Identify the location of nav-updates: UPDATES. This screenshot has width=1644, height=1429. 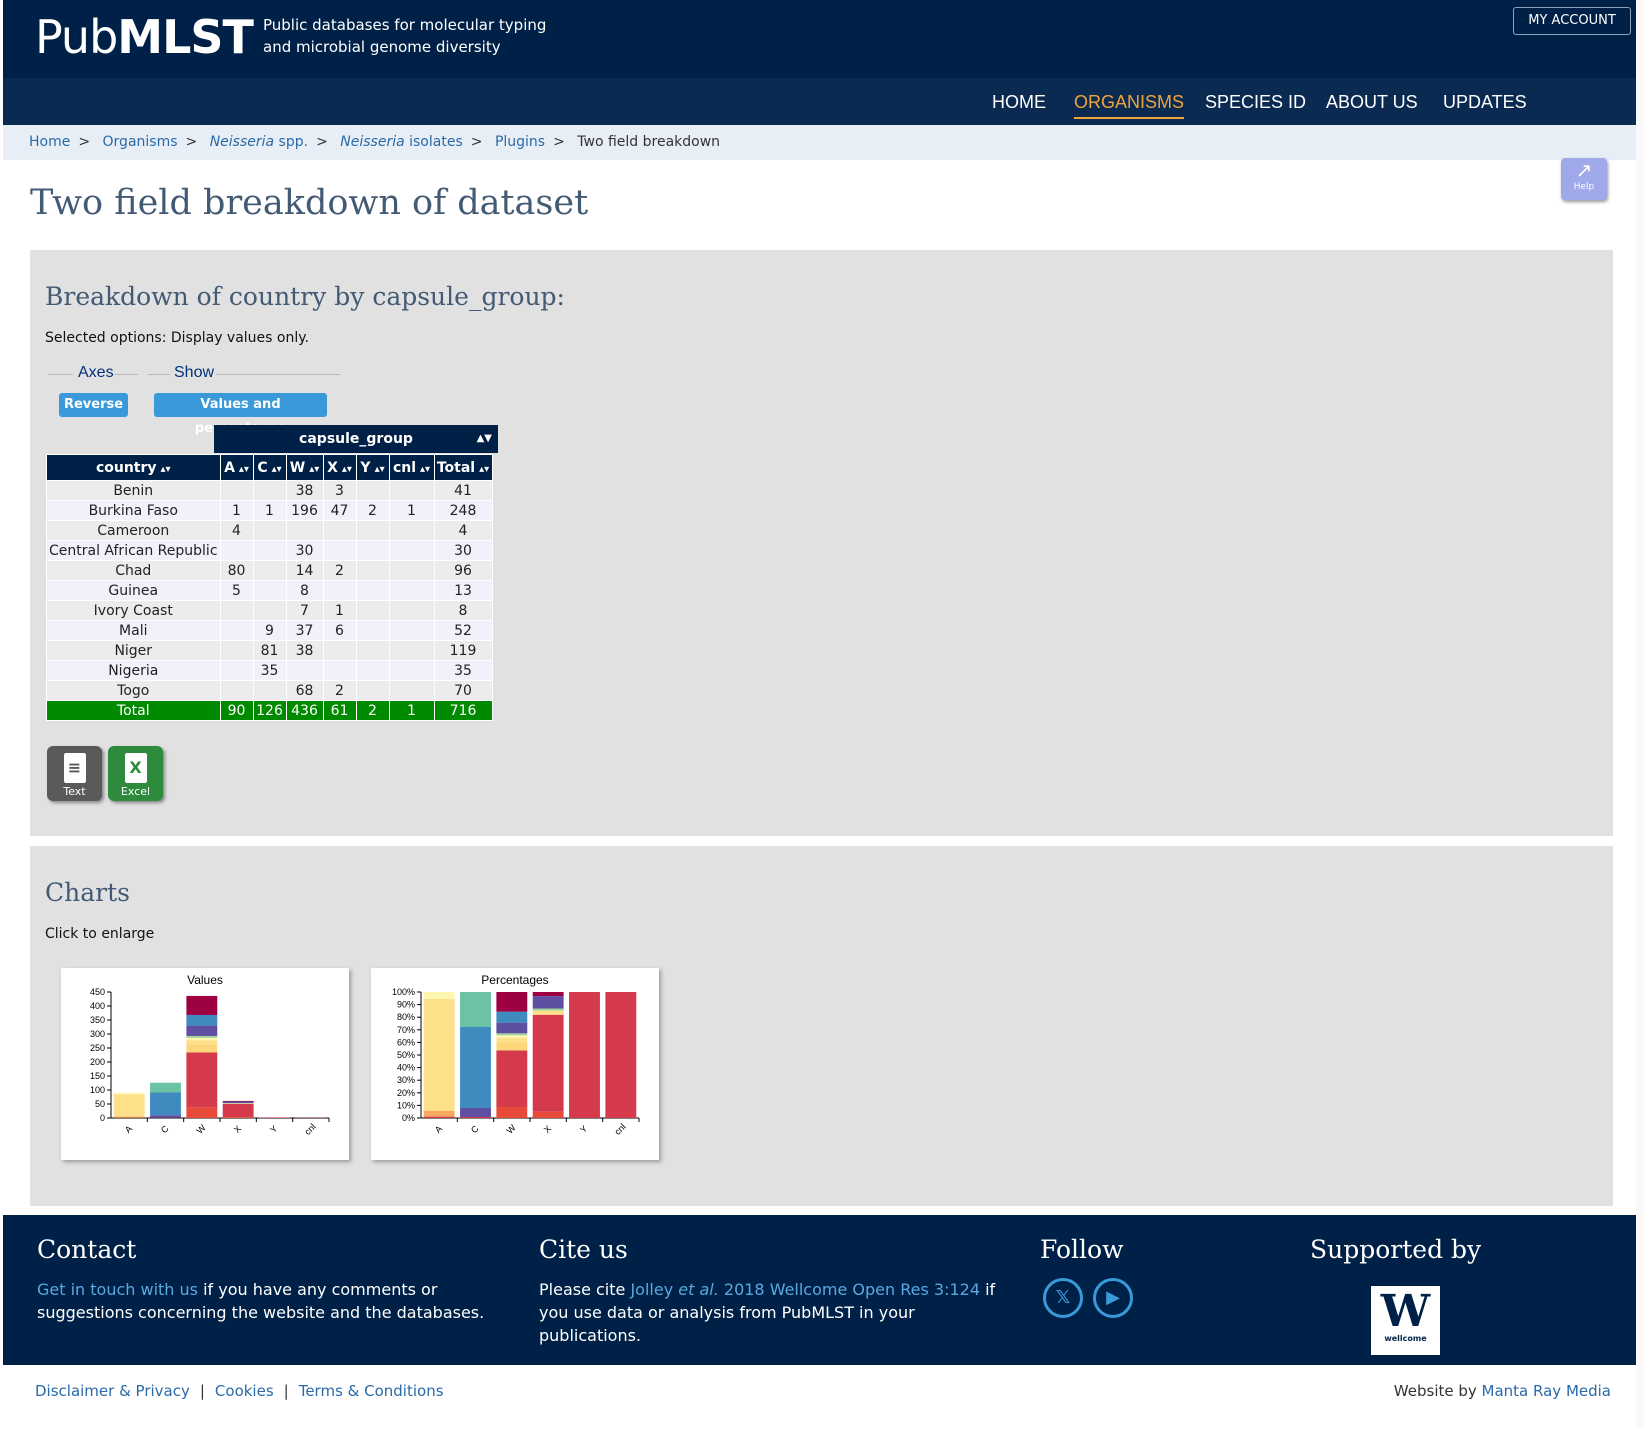
(1485, 102).